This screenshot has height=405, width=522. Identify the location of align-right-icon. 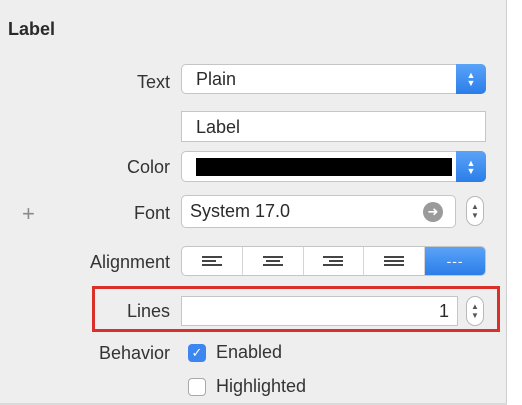
(333, 261).